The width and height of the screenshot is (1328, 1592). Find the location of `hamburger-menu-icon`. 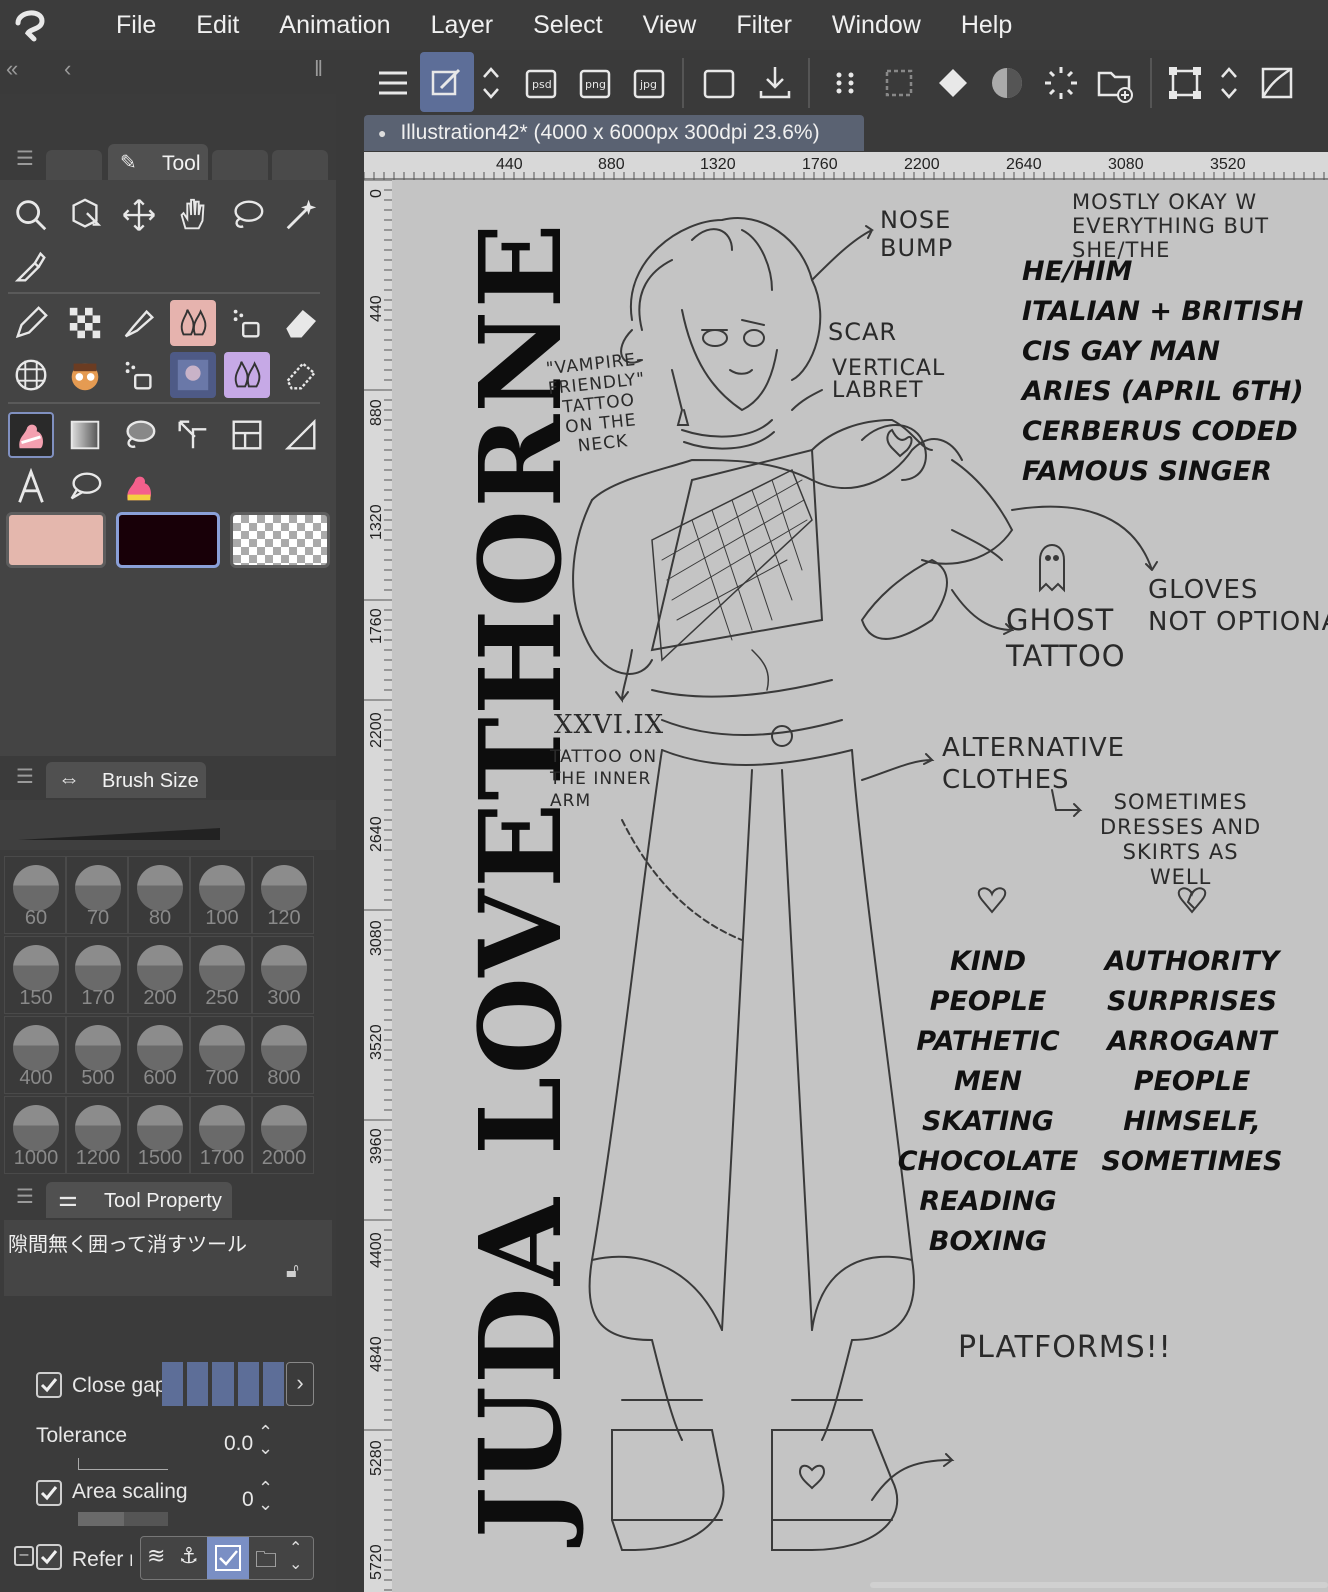

hamburger-menu-icon is located at coordinates (393, 83).